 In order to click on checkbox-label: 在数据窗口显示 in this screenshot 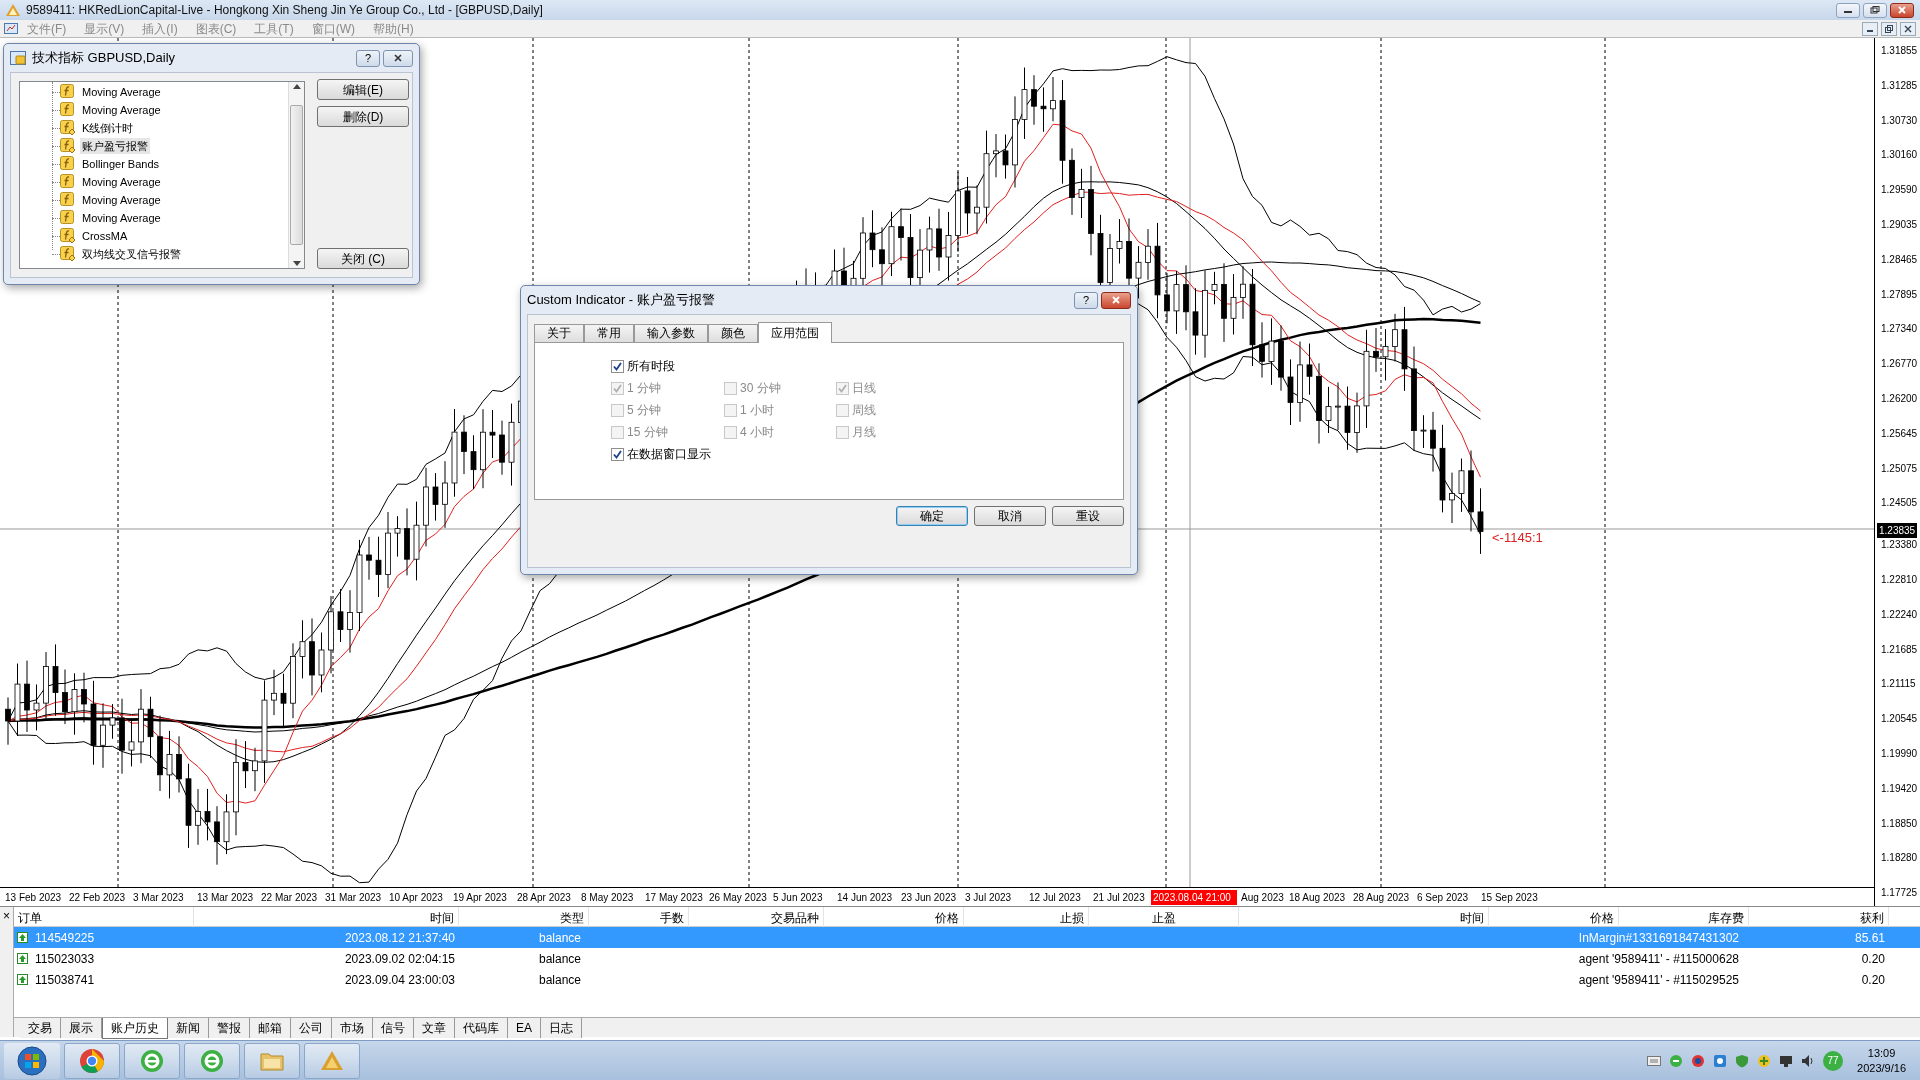, I will do `click(669, 454)`.